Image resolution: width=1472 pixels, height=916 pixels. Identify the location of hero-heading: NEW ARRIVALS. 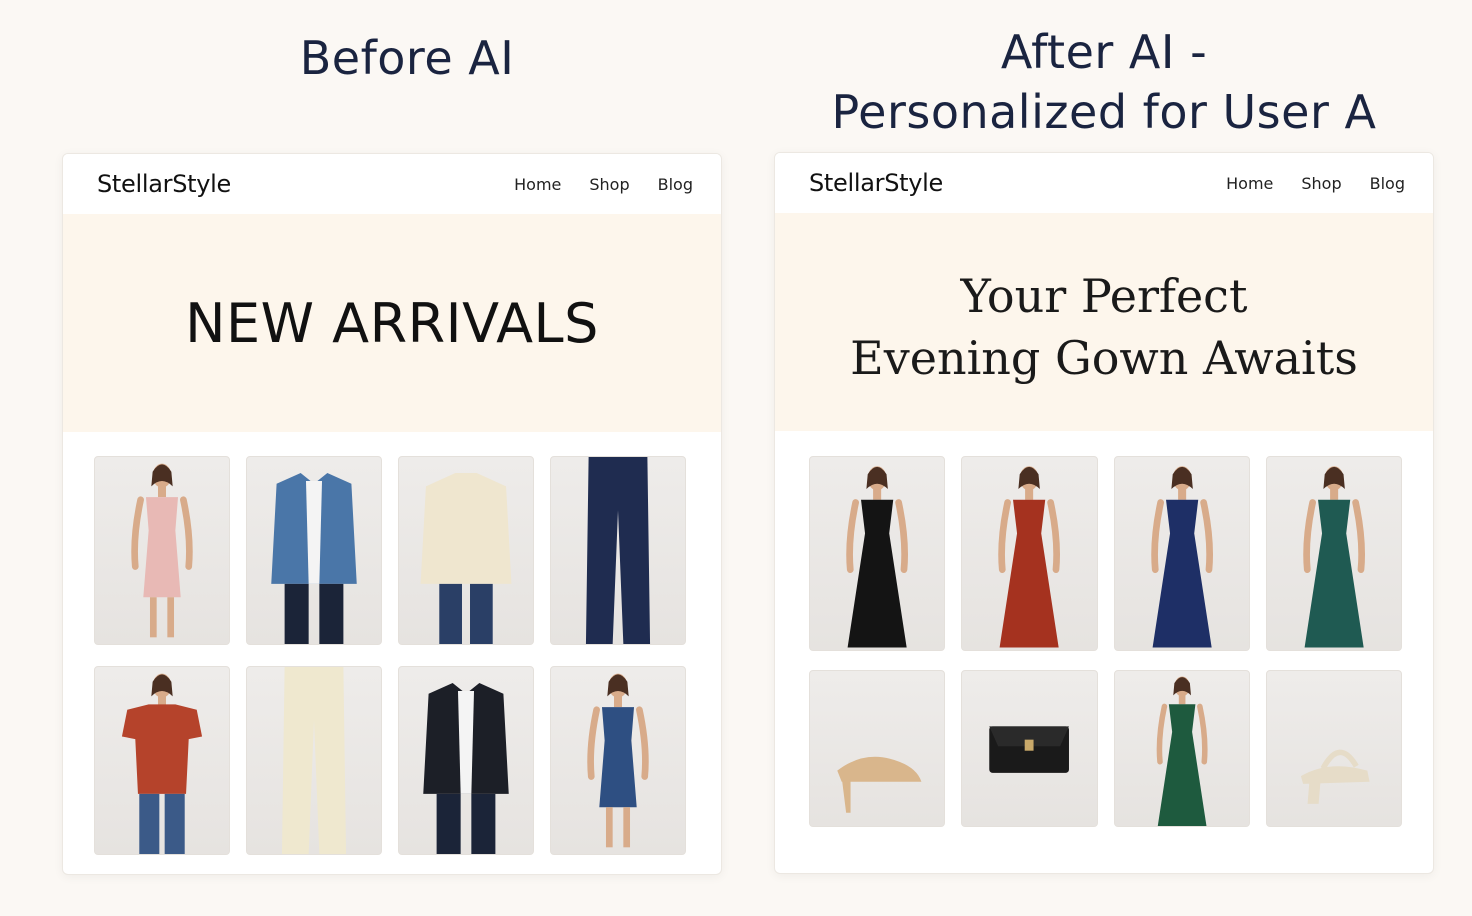
(392, 323).